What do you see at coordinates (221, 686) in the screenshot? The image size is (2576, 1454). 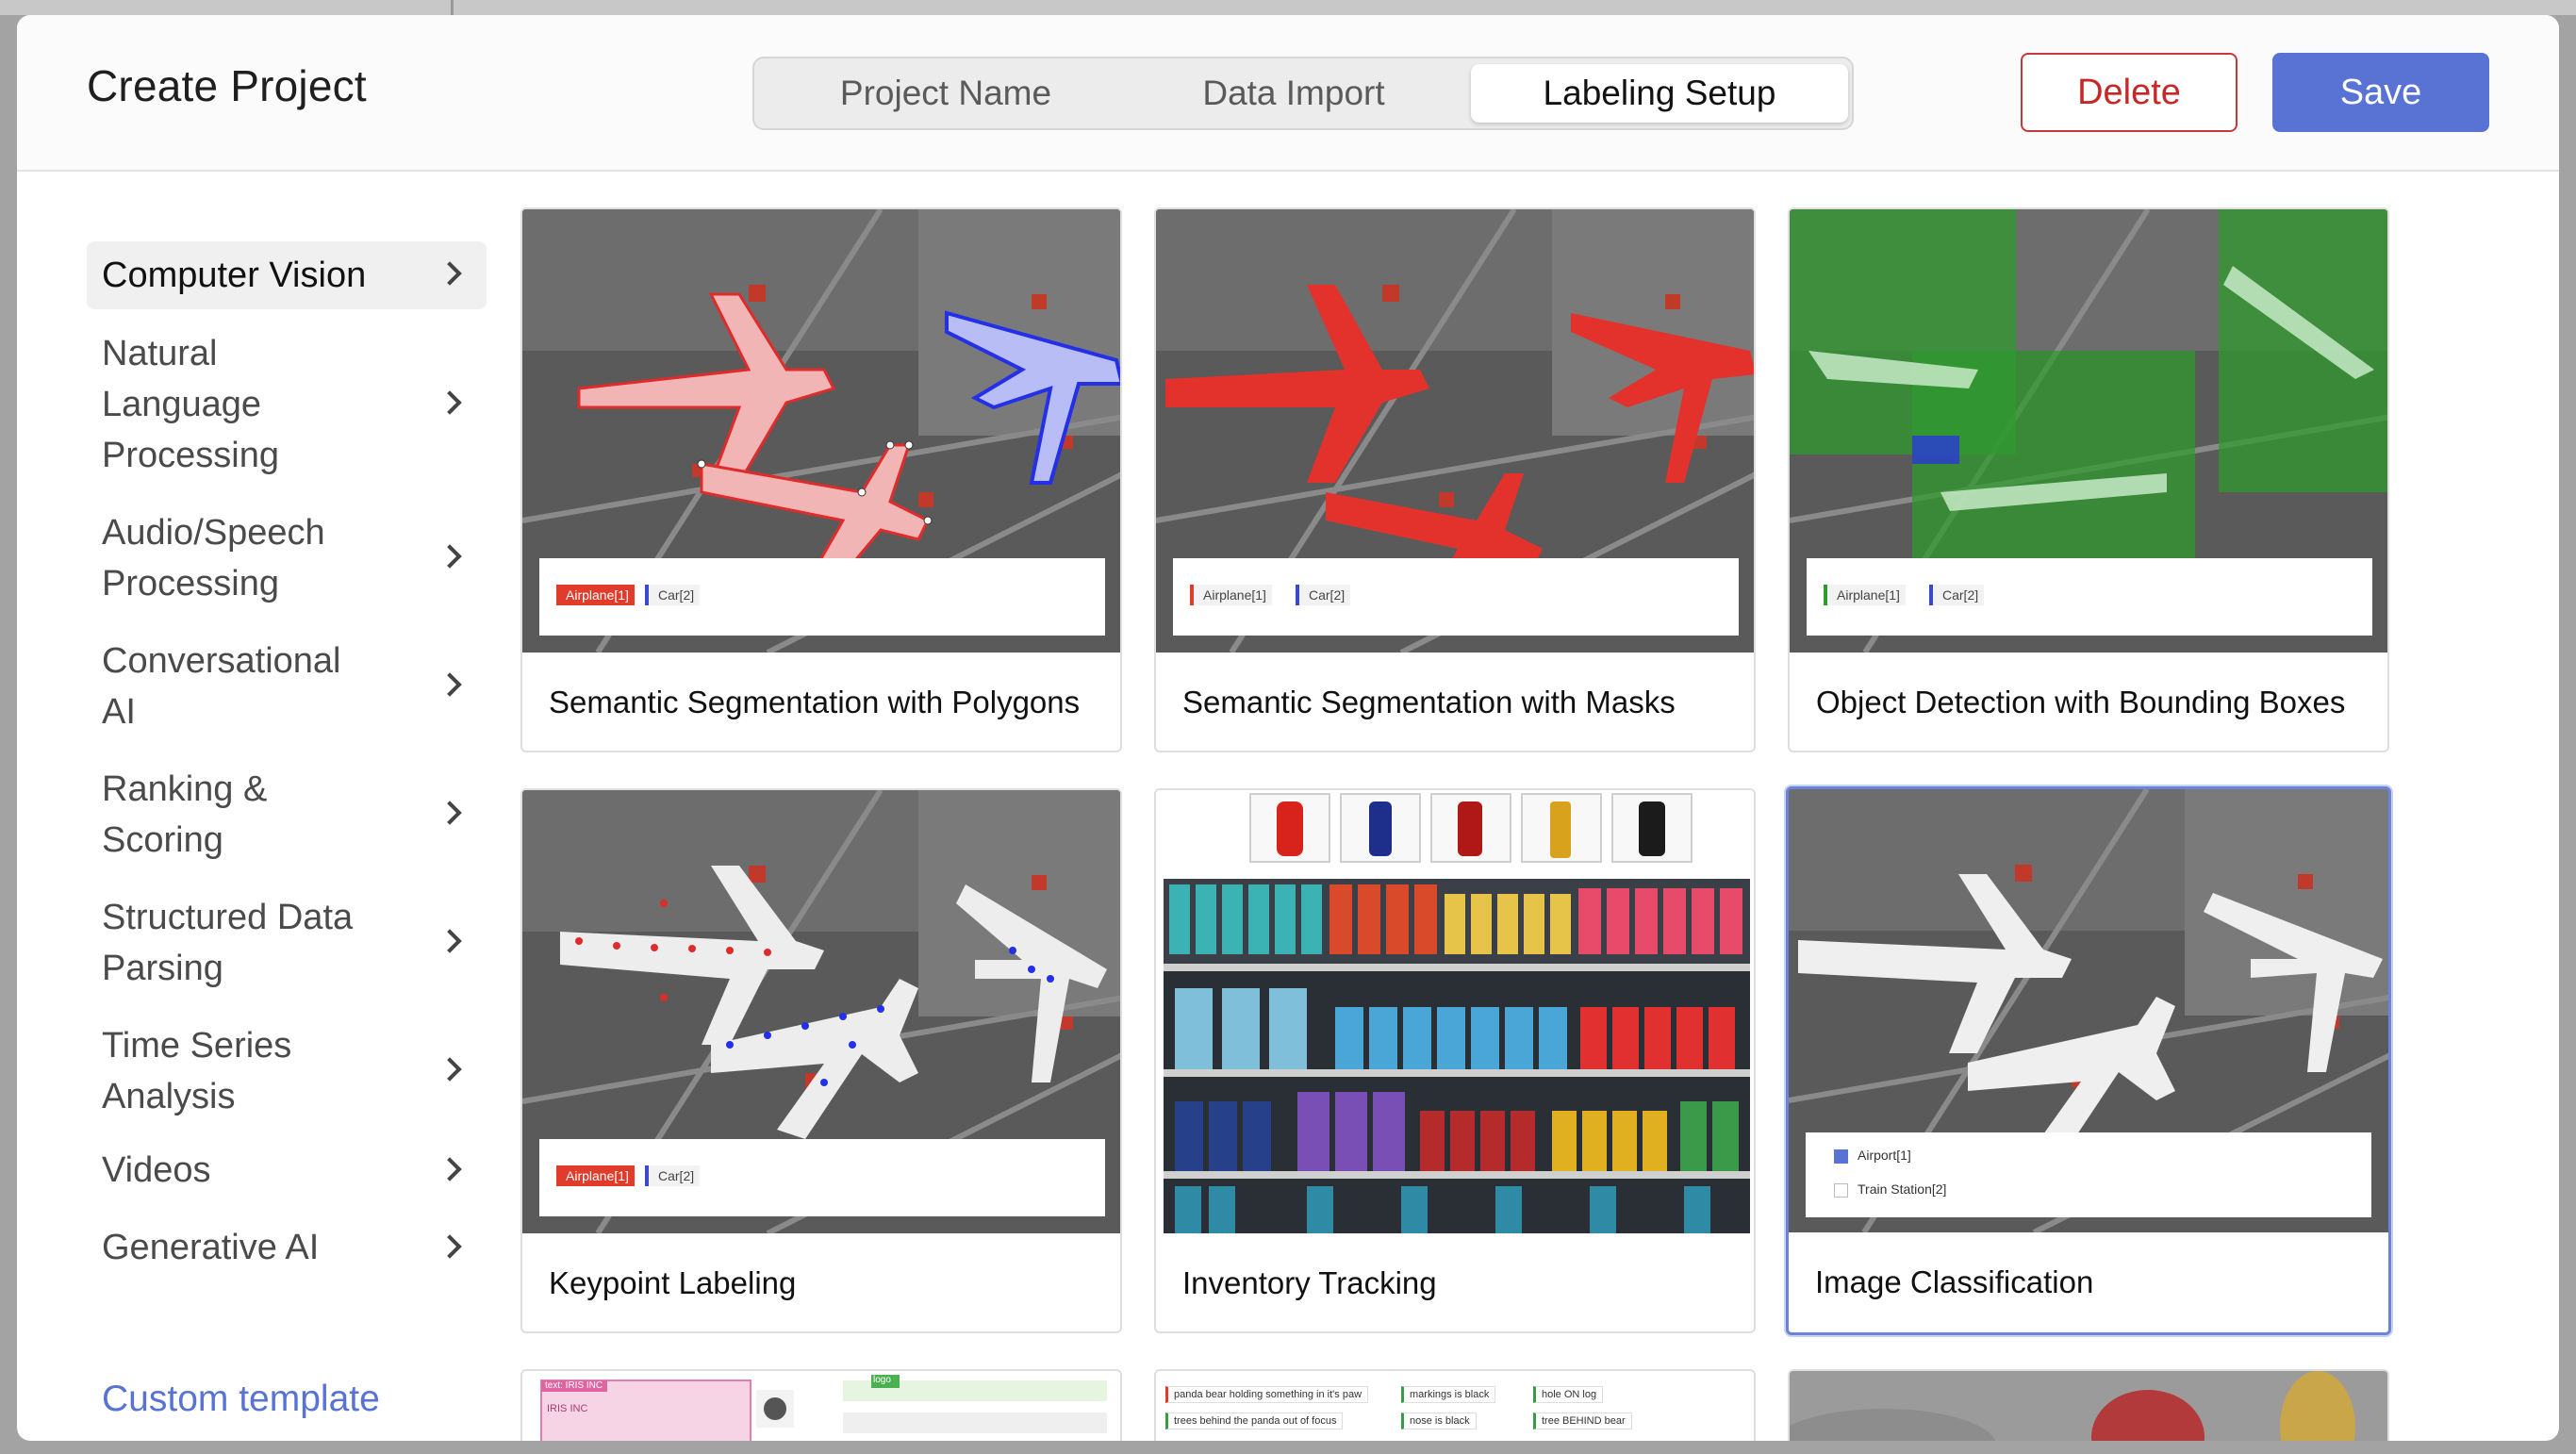 I see `sidebar-item-label: Conversational AI` at bounding box center [221, 686].